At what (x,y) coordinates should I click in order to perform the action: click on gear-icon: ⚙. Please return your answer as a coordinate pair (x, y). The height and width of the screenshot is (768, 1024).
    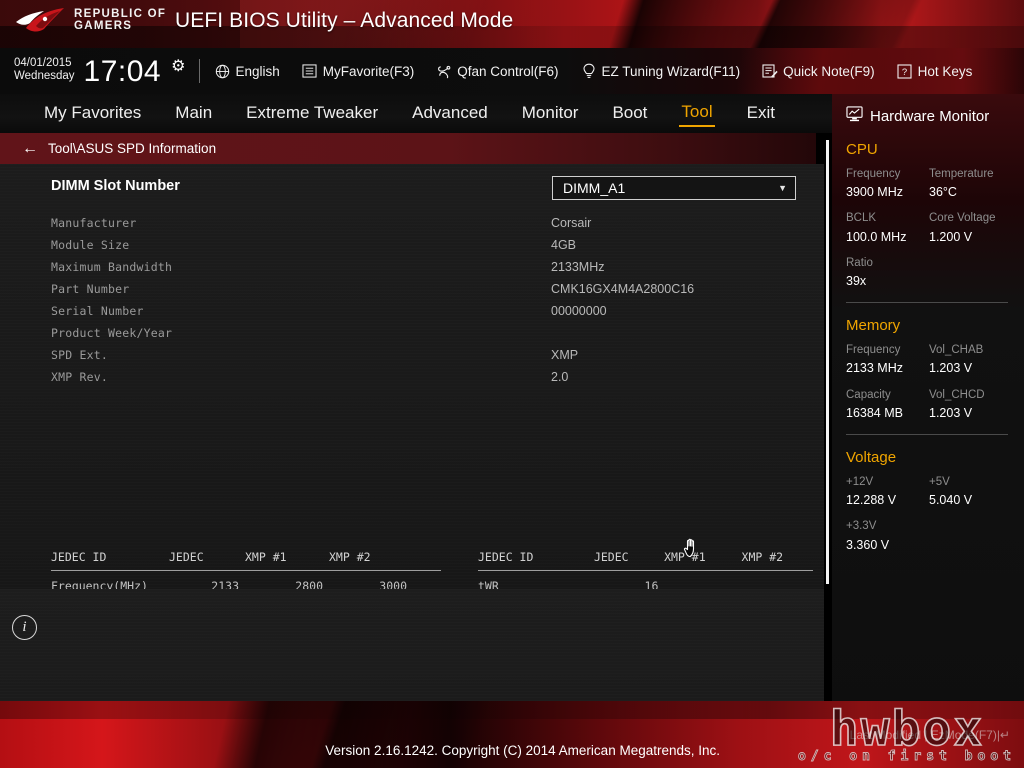
    Looking at the image, I should click on (178, 71).